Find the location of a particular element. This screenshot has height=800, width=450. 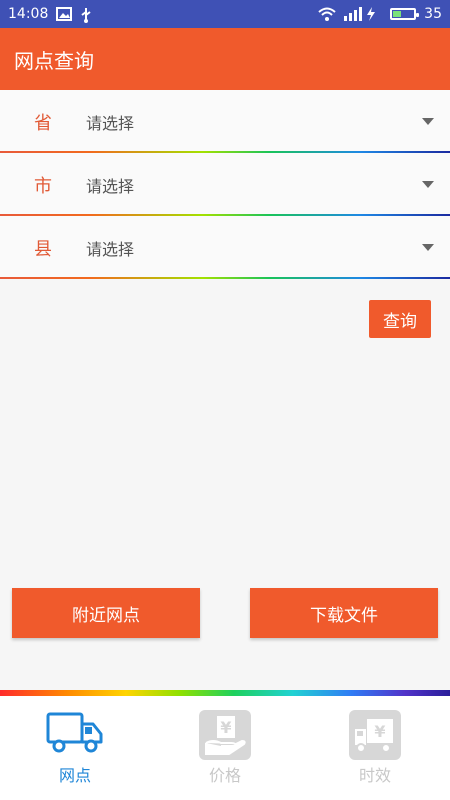

query-button: 查询 is located at coordinates (400, 319).